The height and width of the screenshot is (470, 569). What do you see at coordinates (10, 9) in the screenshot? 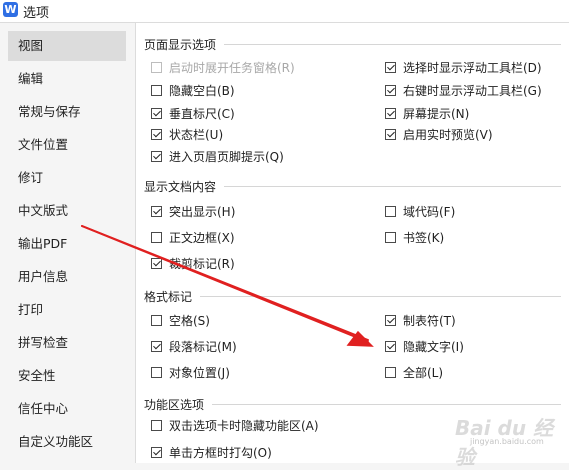
I see `wps-writer-icon: W` at bounding box center [10, 9].